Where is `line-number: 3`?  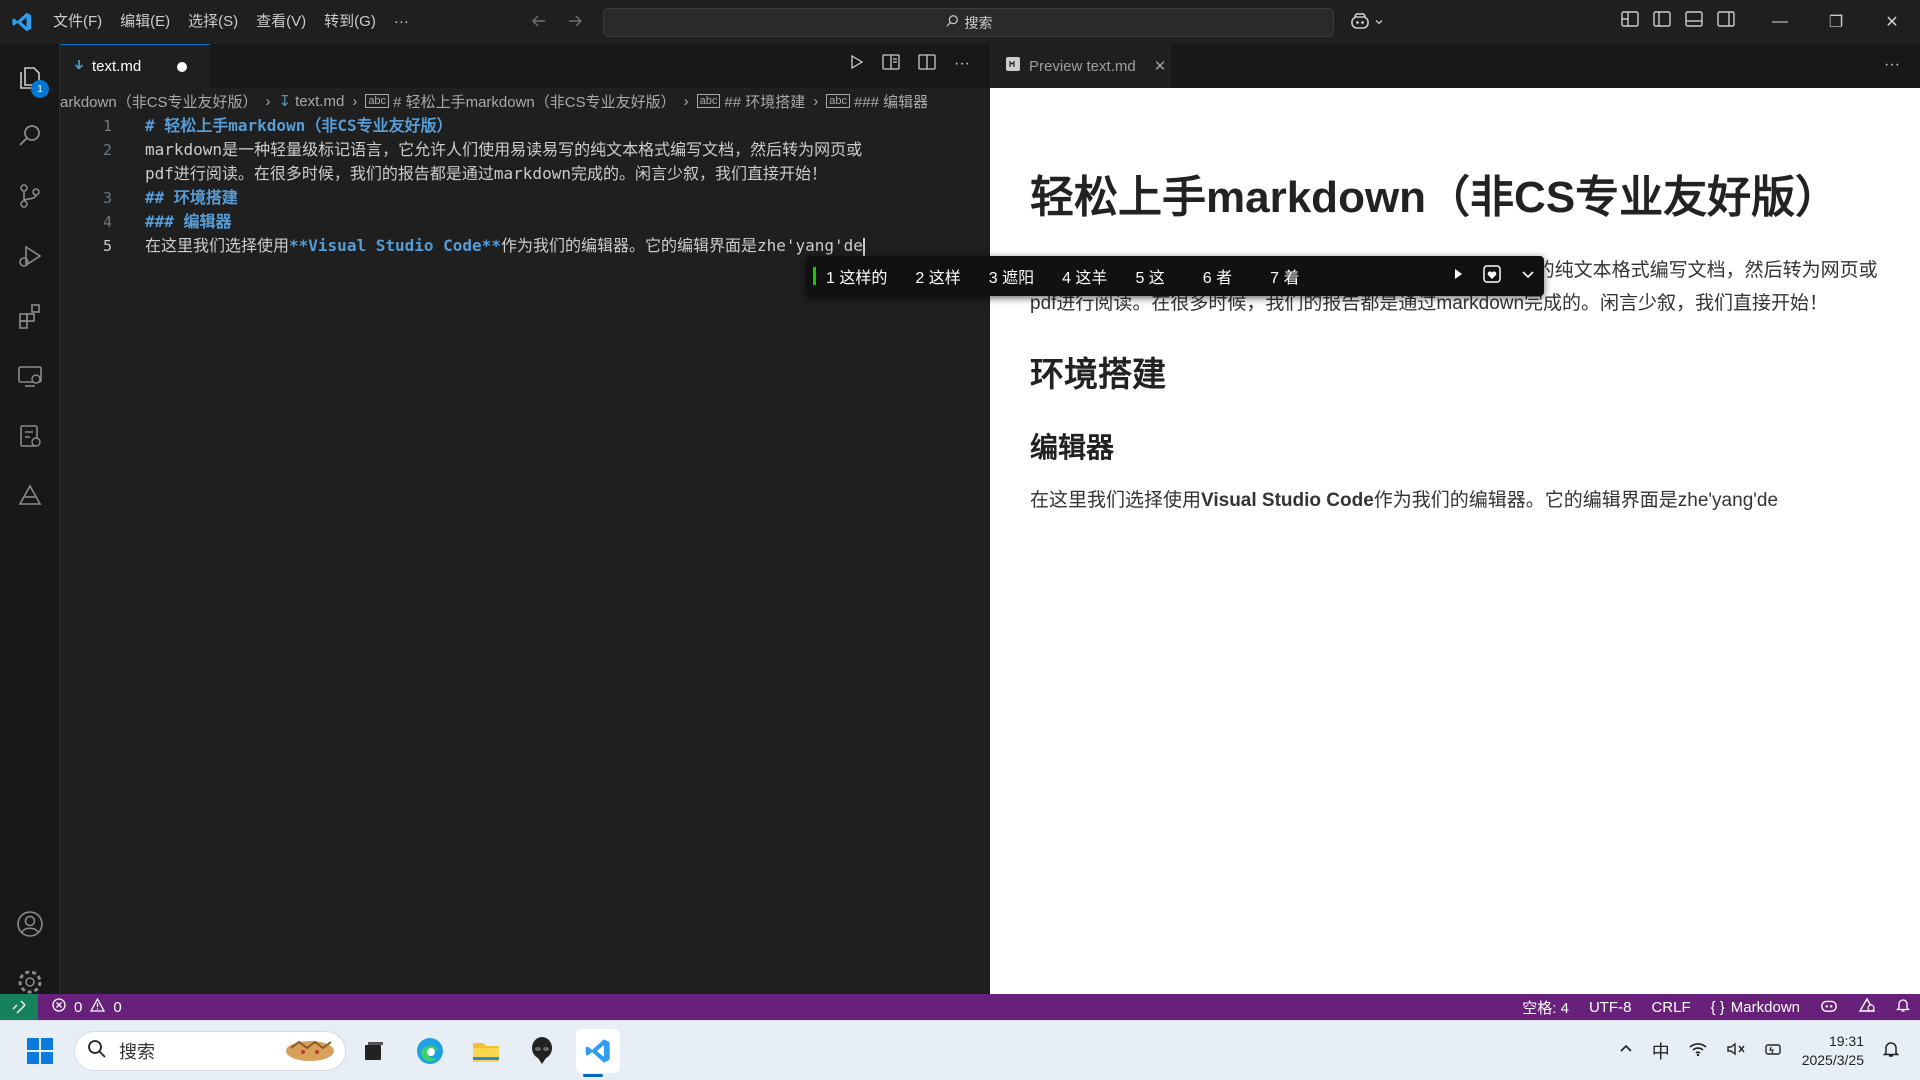
line-number: 3 is located at coordinates (107, 198).